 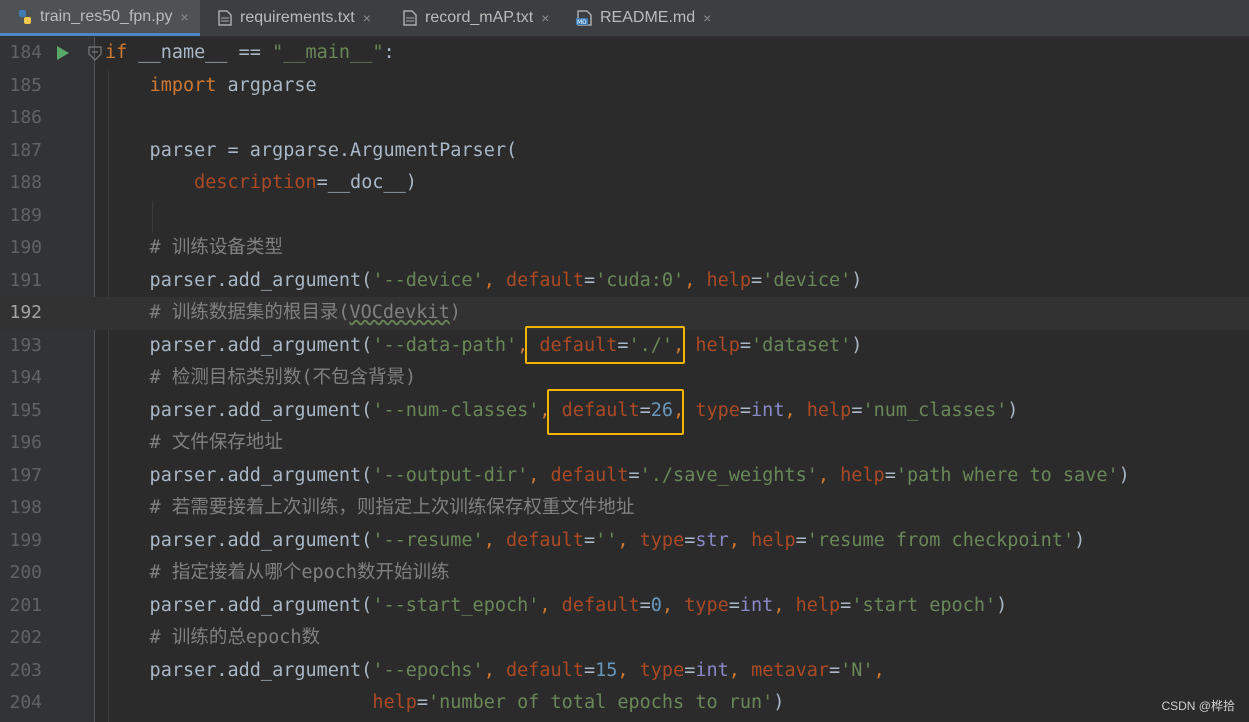 I want to click on line-number: 186, so click(x=25, y=117).